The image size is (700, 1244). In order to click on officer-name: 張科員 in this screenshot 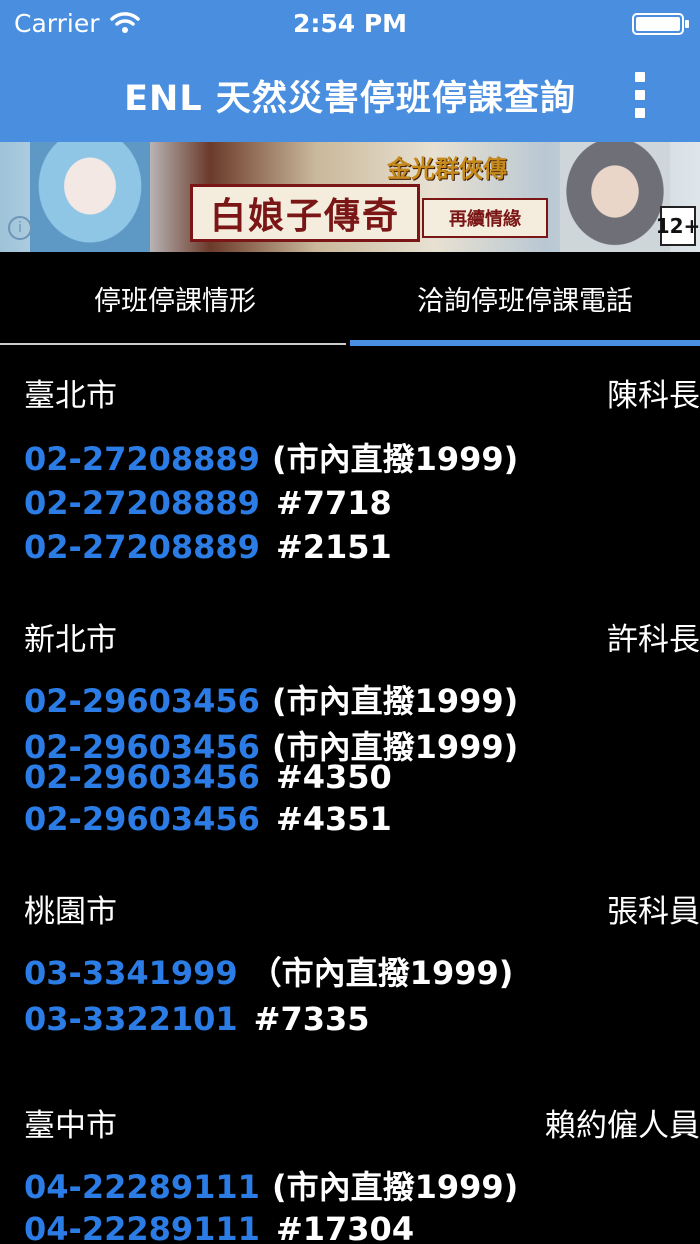, I will do `click(653, 912)`.